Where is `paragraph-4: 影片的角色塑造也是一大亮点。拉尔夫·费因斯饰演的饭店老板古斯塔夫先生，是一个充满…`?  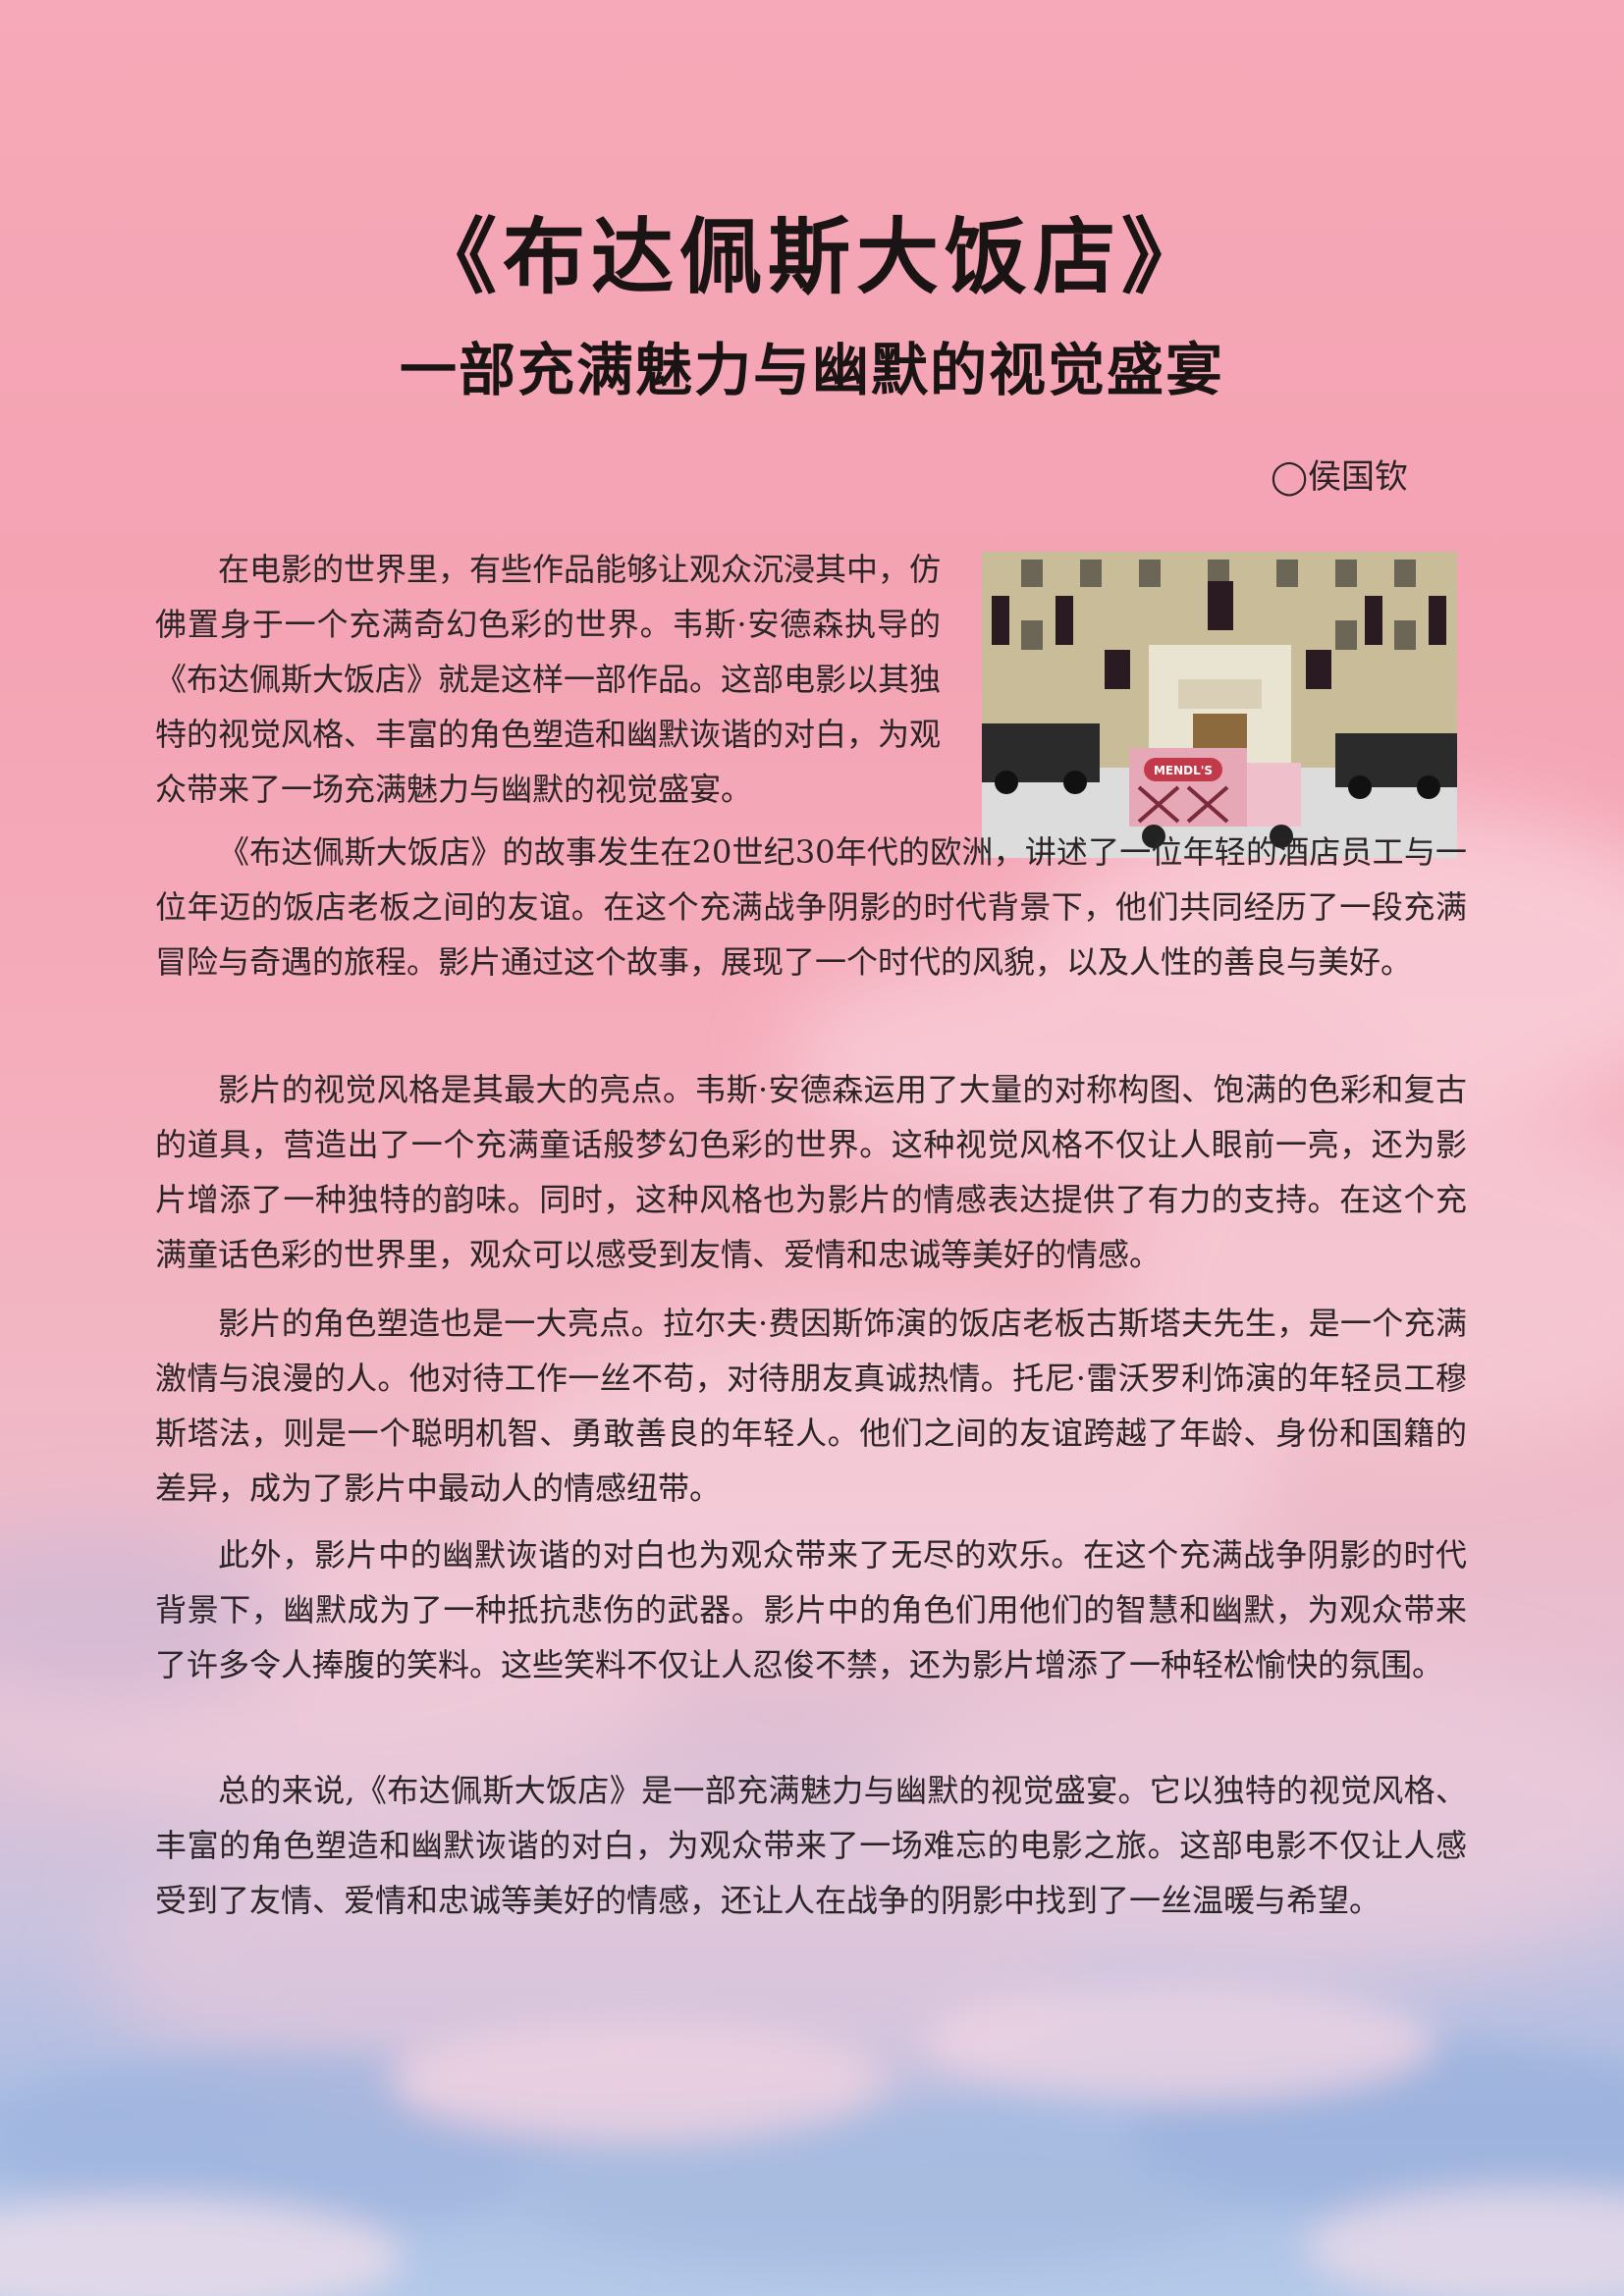
paragraph-4: 影片的角色塑造也是一大亮点。拉尔夫·费因斯饰演的饭店老板古斯塔夫先生，是一个充满… is located at coordinates (811, 1406).